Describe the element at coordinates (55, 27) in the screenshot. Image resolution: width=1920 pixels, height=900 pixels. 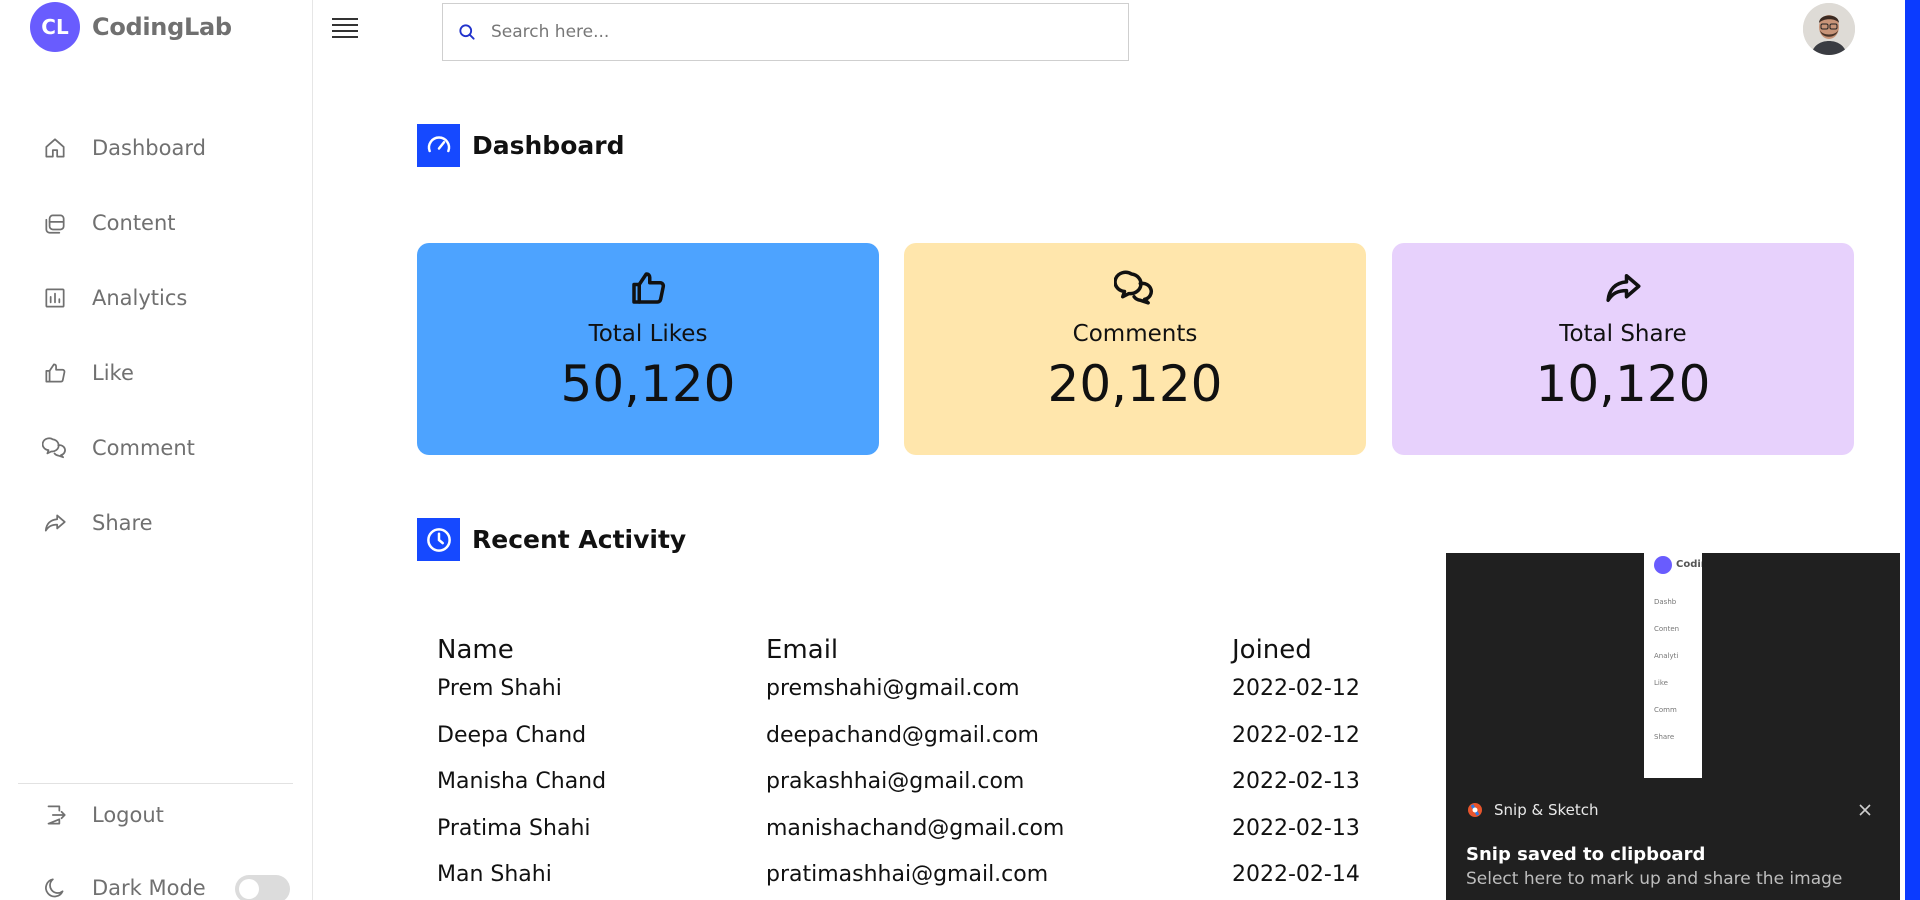
I see `brand-badge: CL` at that location.